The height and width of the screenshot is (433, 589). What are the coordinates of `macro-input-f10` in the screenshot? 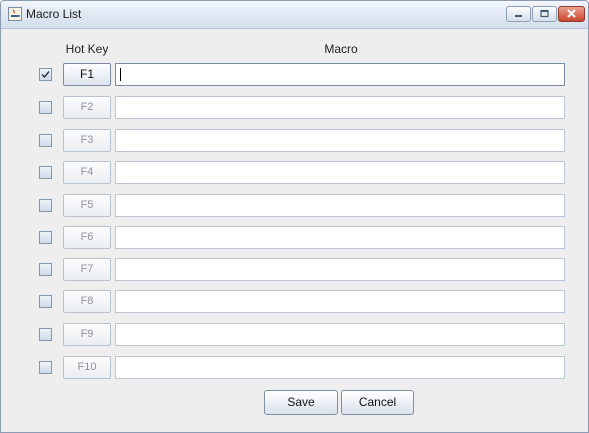 It's located at (340, 367).